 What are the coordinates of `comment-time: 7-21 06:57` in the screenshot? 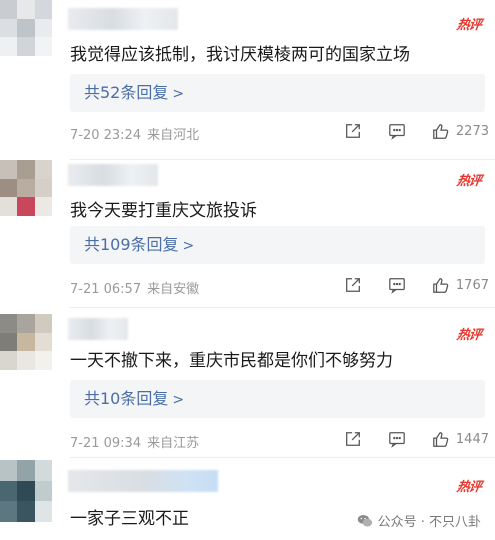 It's located at (106, 289).